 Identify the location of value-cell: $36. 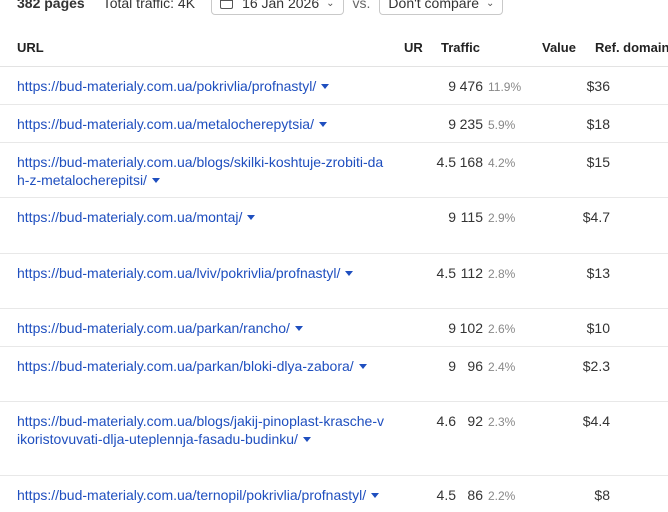
(598, 86).